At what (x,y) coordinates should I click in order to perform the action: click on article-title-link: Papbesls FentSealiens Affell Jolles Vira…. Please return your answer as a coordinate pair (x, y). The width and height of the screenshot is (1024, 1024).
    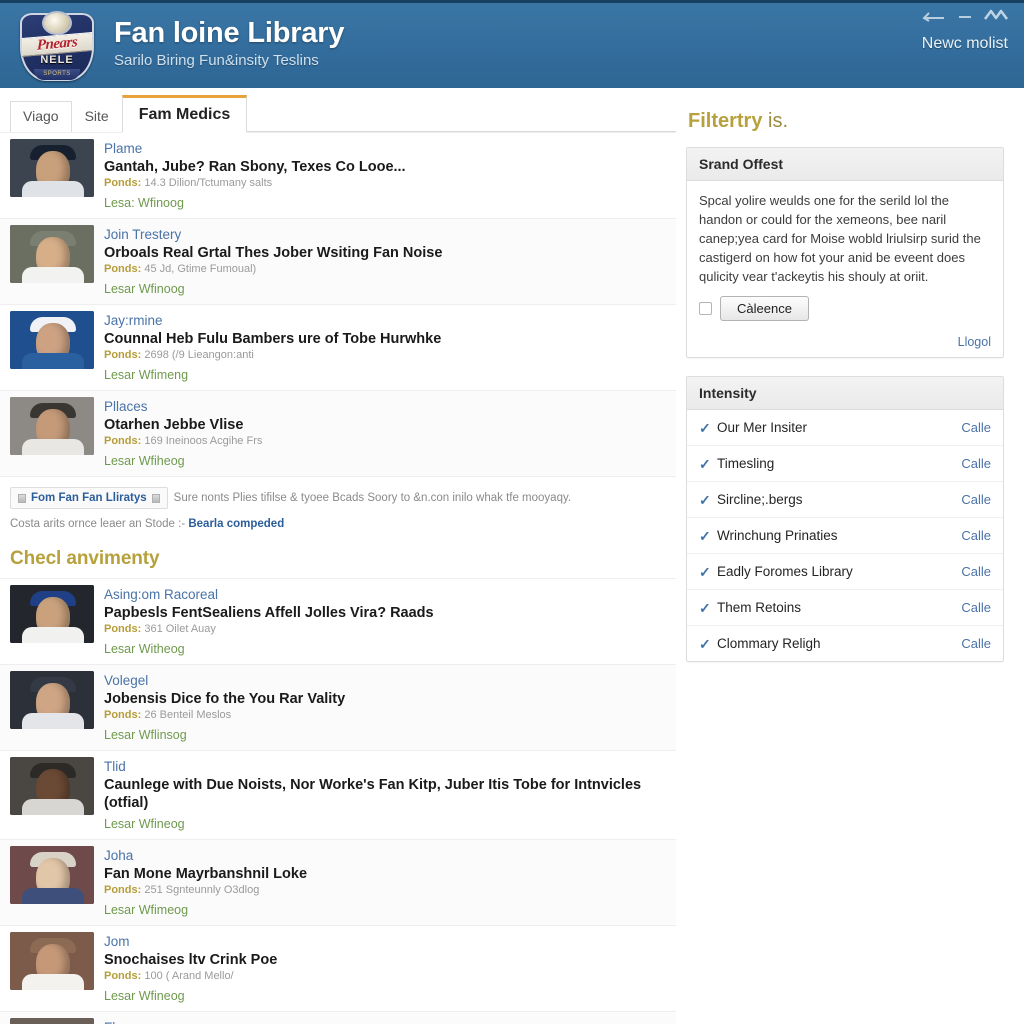
    Looking at the image, I should click on (386, 613).